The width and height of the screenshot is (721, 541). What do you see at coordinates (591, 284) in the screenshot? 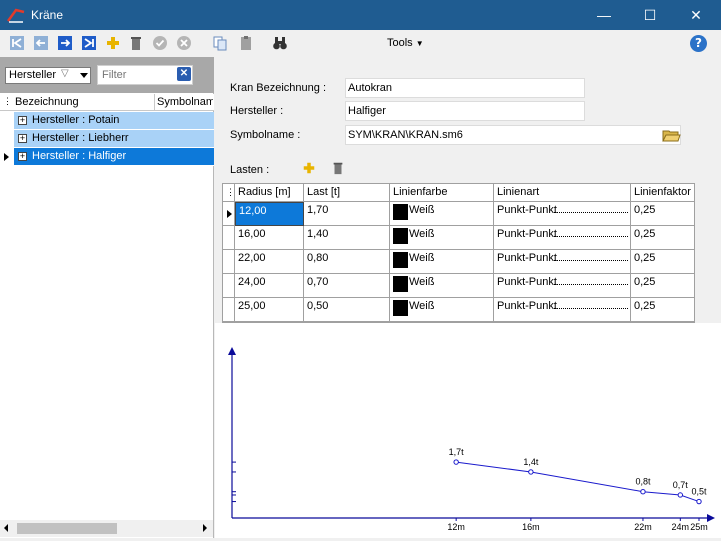
I see `line-style-preview` at bounding box center [591, 284].